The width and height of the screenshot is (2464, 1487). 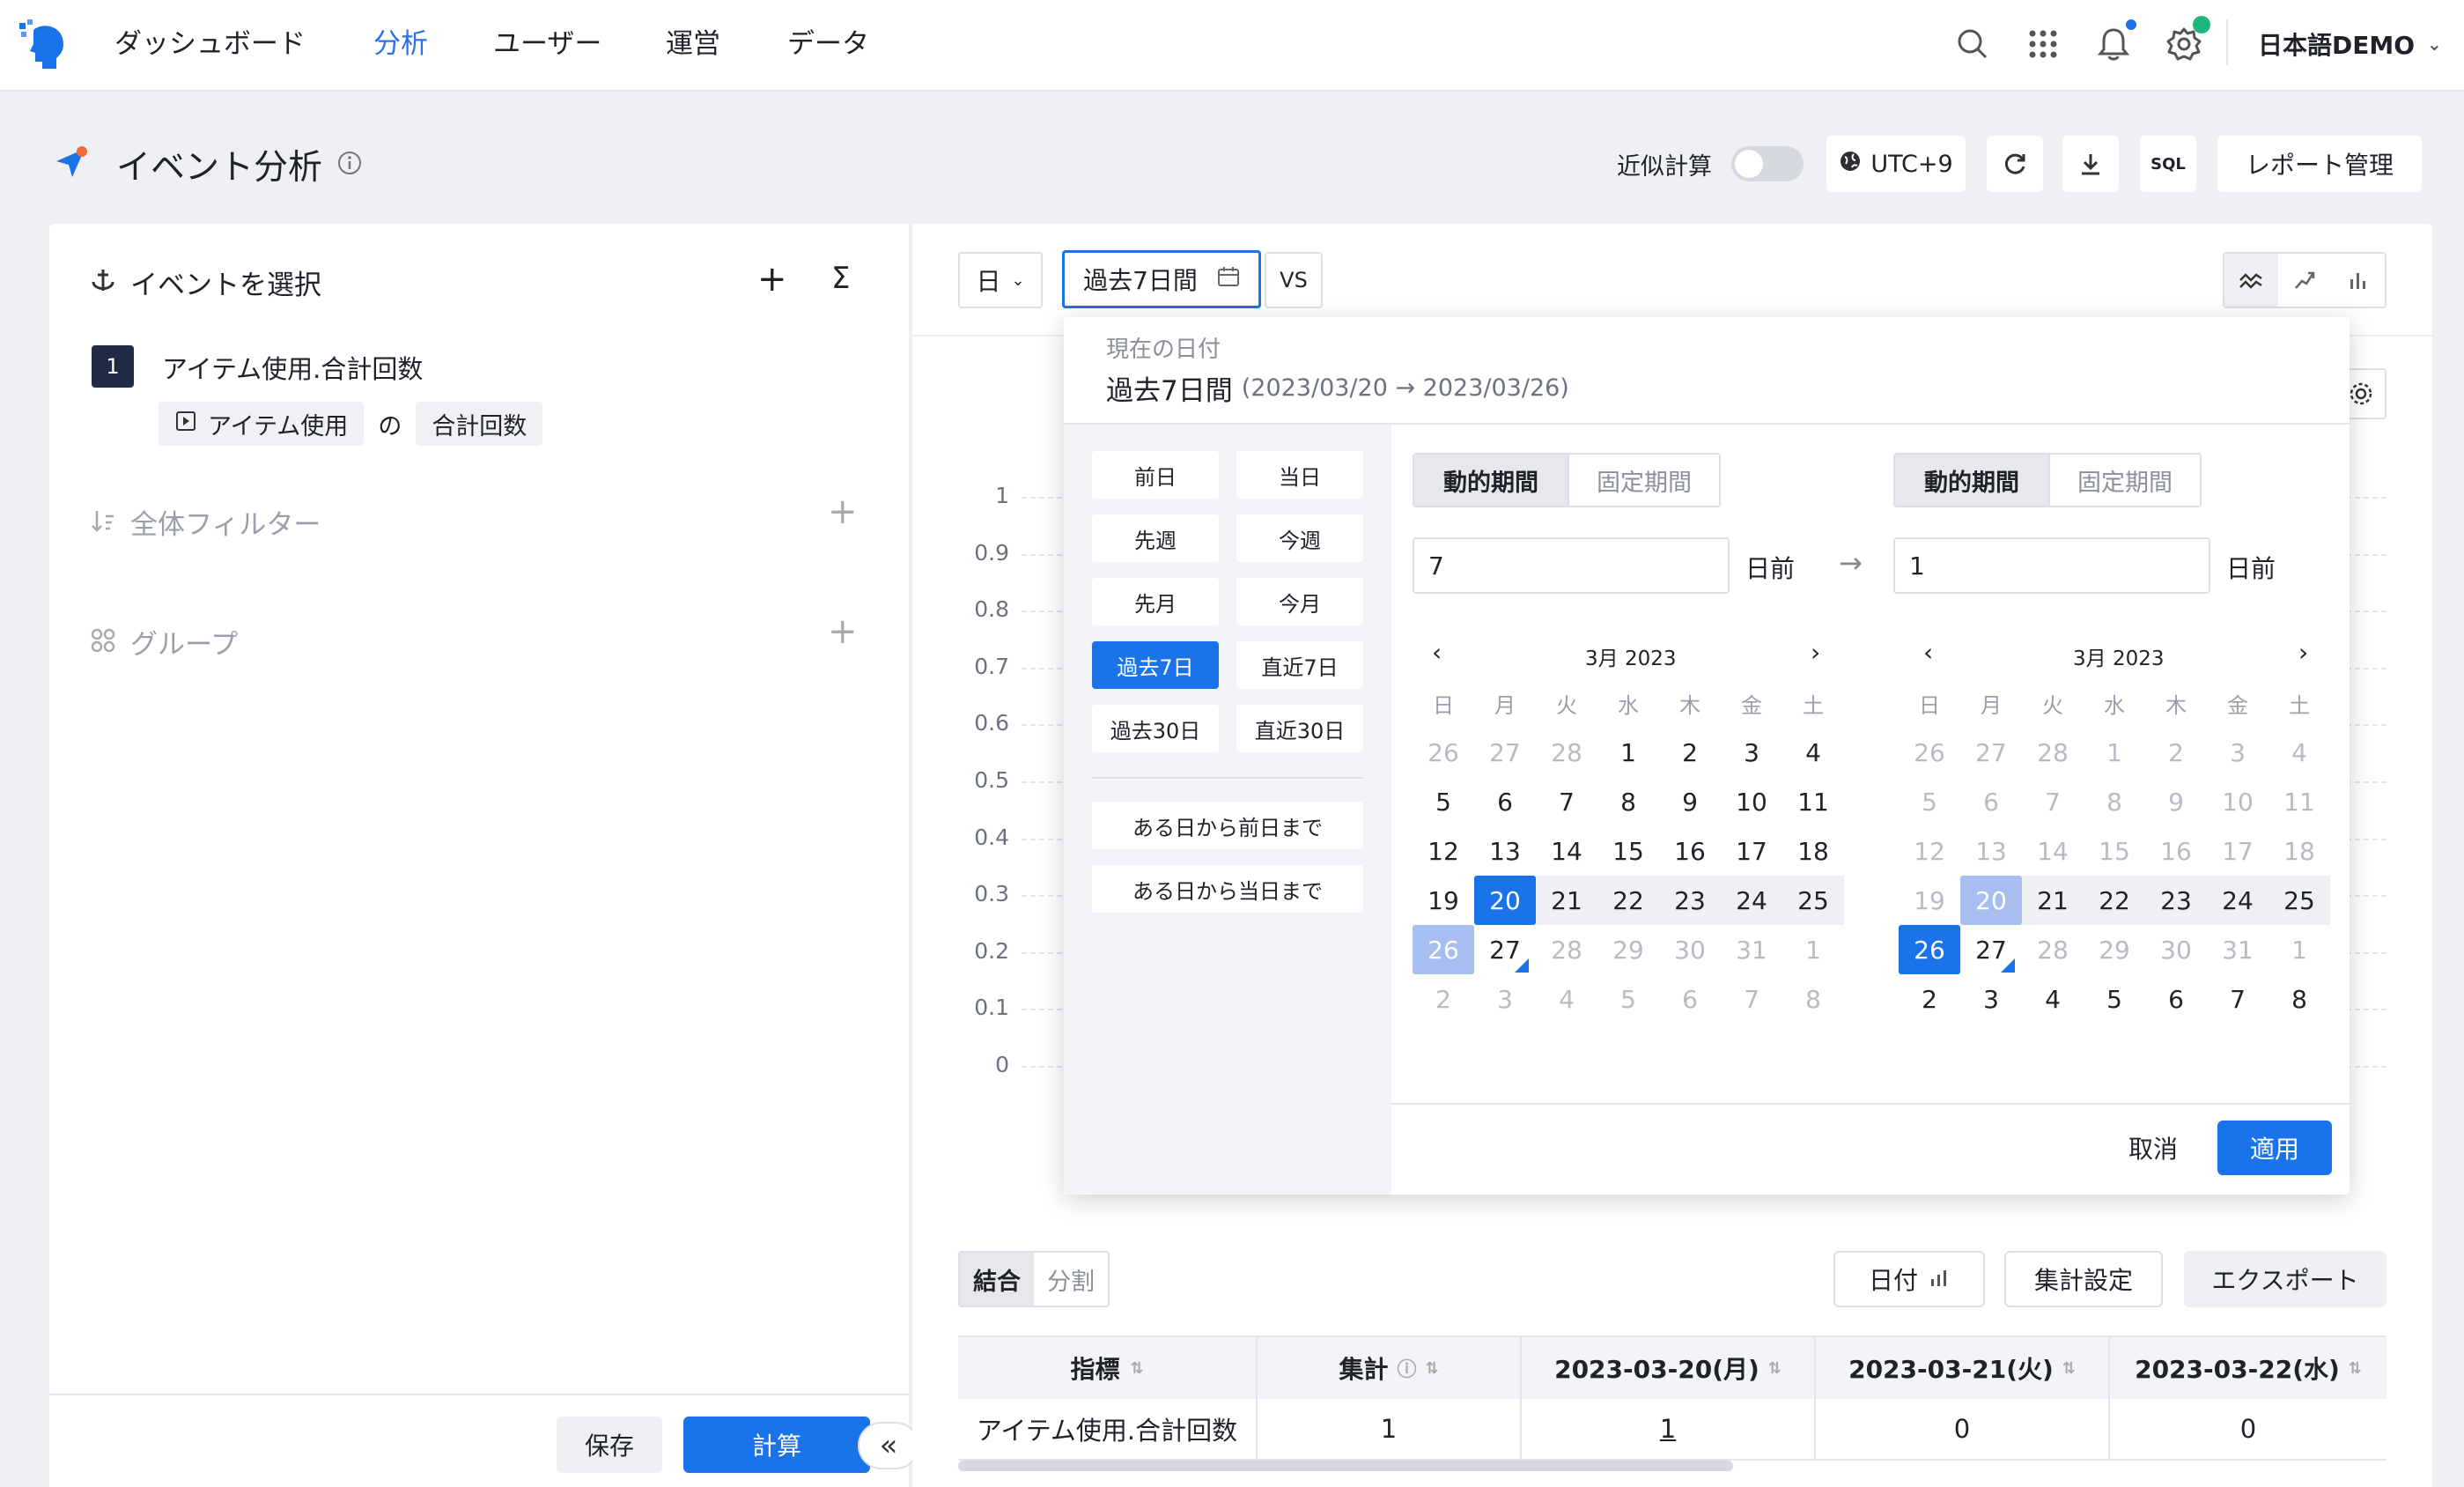 What do you see at coordinates (2090, 164) in the screenshot?
I see `download-icon` at bounding box center [2090, 164].